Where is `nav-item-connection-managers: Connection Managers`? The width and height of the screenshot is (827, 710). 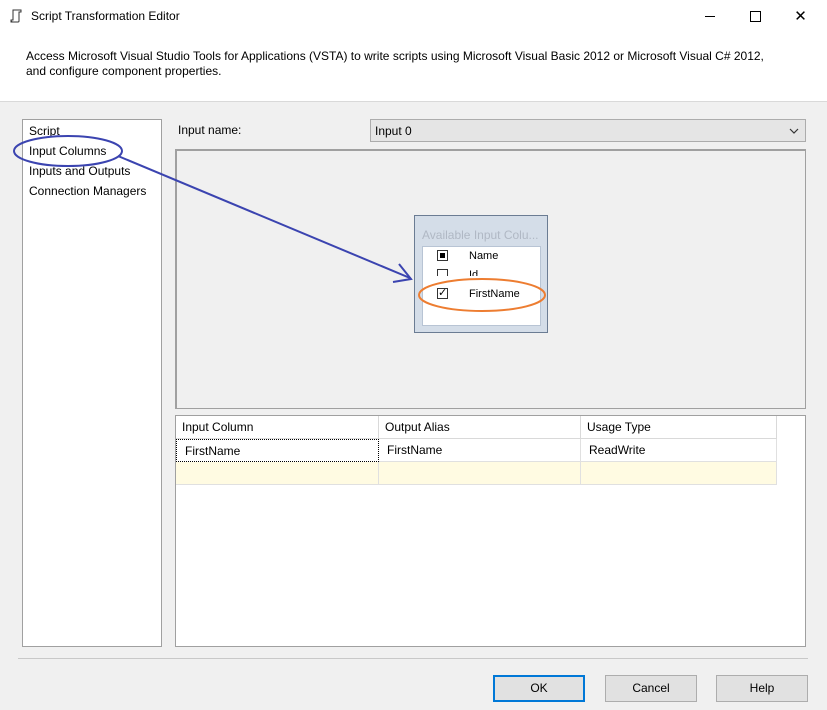 nav-item-connection-managers: Connection Managers is located at coordinates (87, 191).